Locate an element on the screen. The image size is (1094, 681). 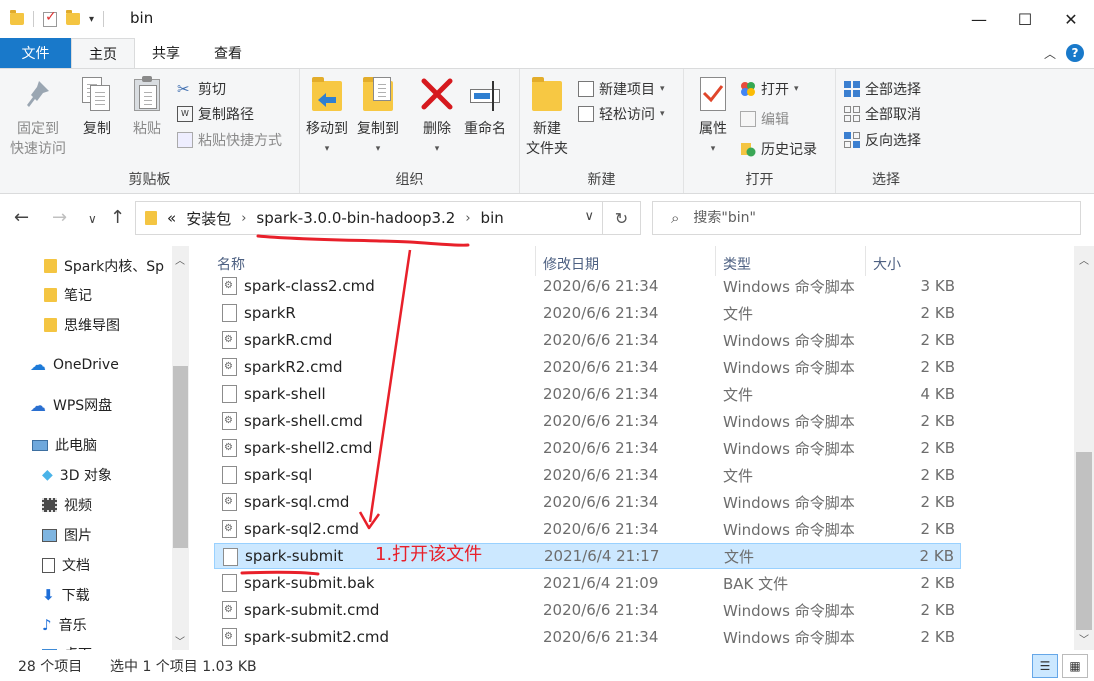
table-row: spark-shell 2020/6/6 21:34 文件 4 KB is located at coordinates (587, 394).